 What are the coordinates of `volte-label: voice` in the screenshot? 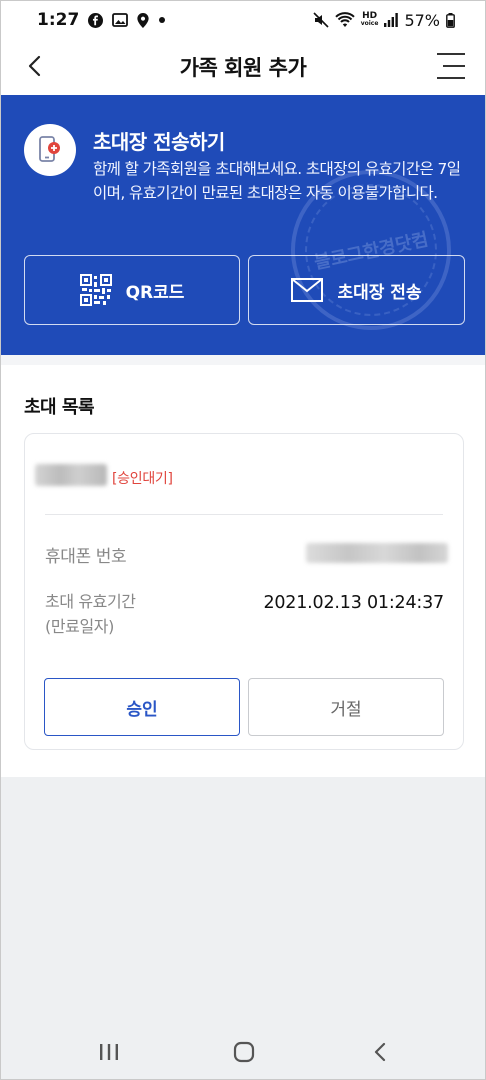 It's located at (369, 23).